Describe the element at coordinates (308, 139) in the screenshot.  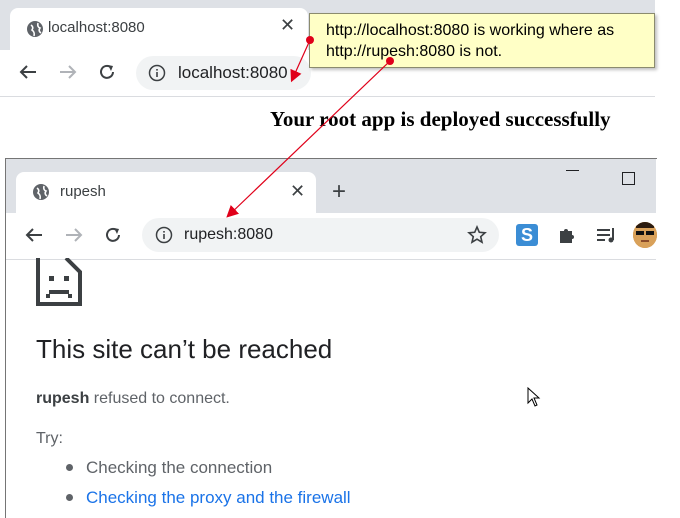
I see `arrow-to-rupesh` at that location.